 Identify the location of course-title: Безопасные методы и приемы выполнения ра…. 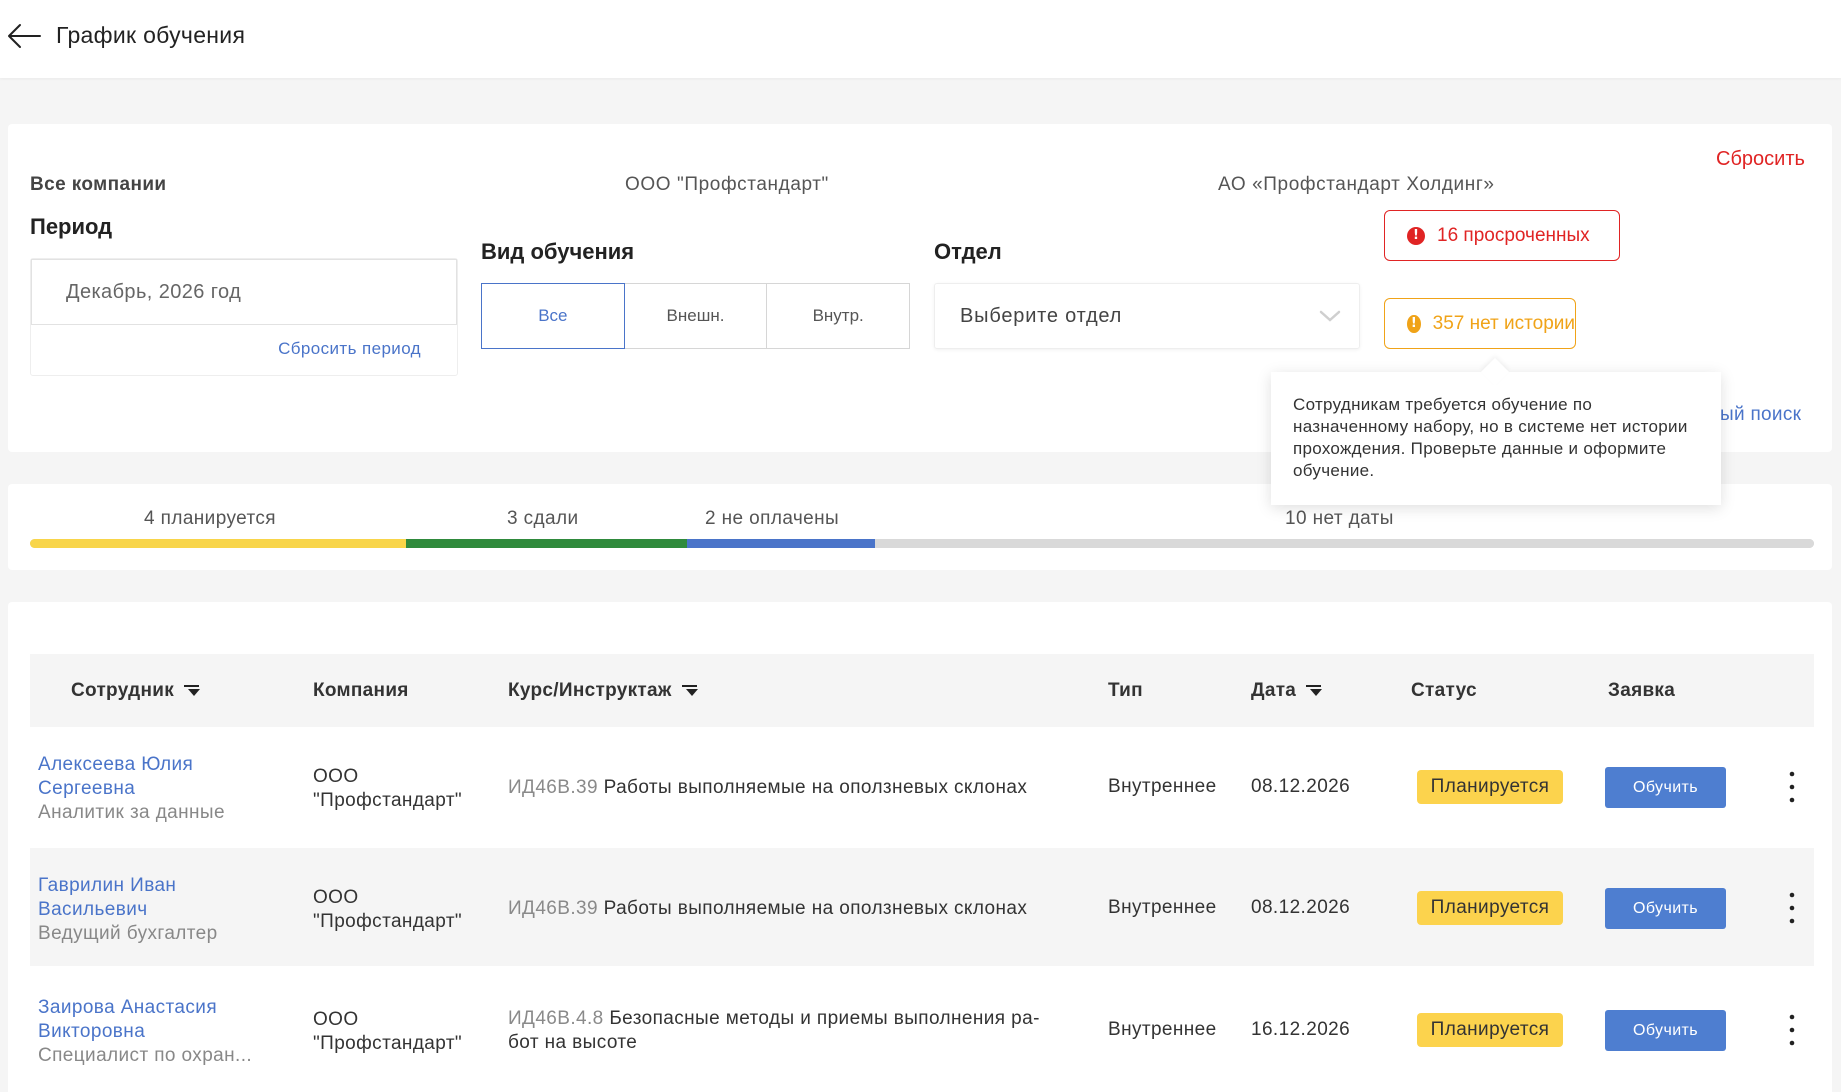
(824, 1018).